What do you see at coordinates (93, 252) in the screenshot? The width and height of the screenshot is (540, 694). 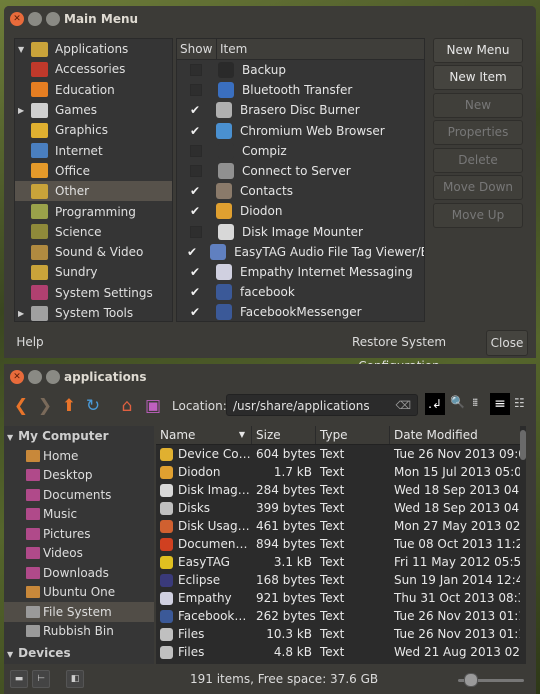 I see `category-sound-video: Sound & Video` at bounding box center [93, 252].